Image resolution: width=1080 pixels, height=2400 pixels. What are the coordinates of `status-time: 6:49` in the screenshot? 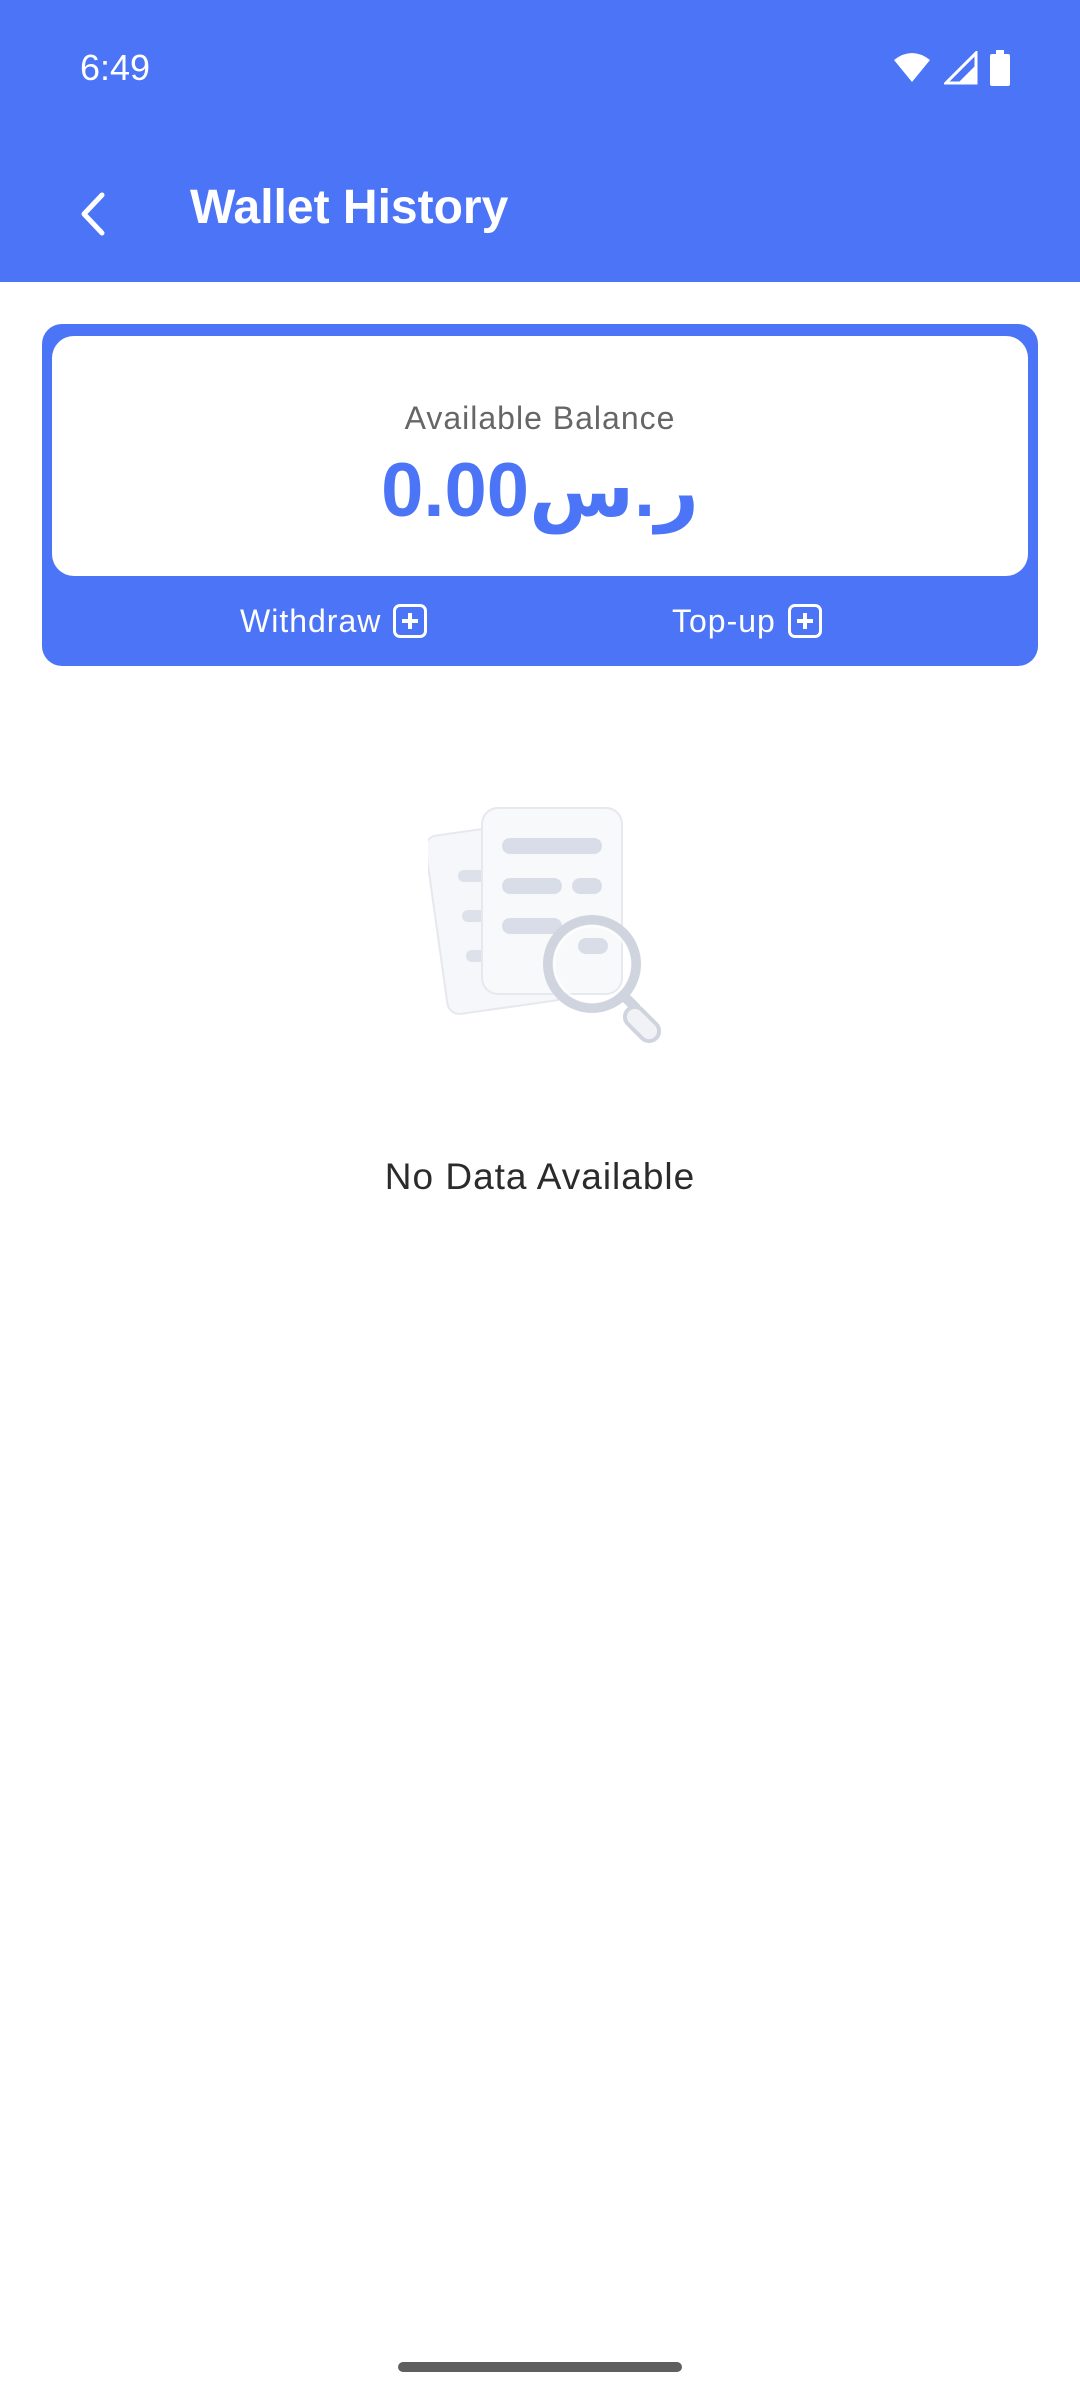 It's located at (115, 67).